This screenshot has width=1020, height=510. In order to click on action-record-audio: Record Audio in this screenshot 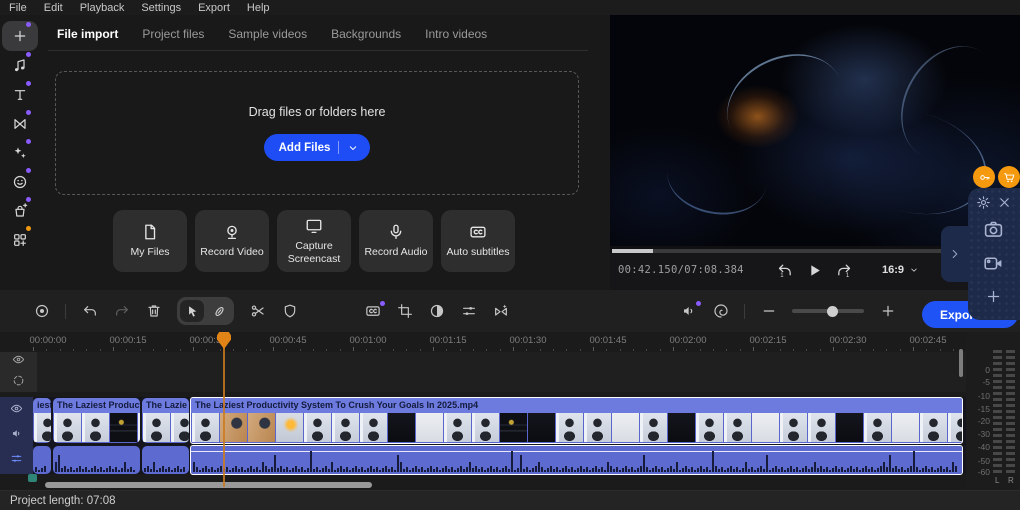, I will do `click(396, 241)`.